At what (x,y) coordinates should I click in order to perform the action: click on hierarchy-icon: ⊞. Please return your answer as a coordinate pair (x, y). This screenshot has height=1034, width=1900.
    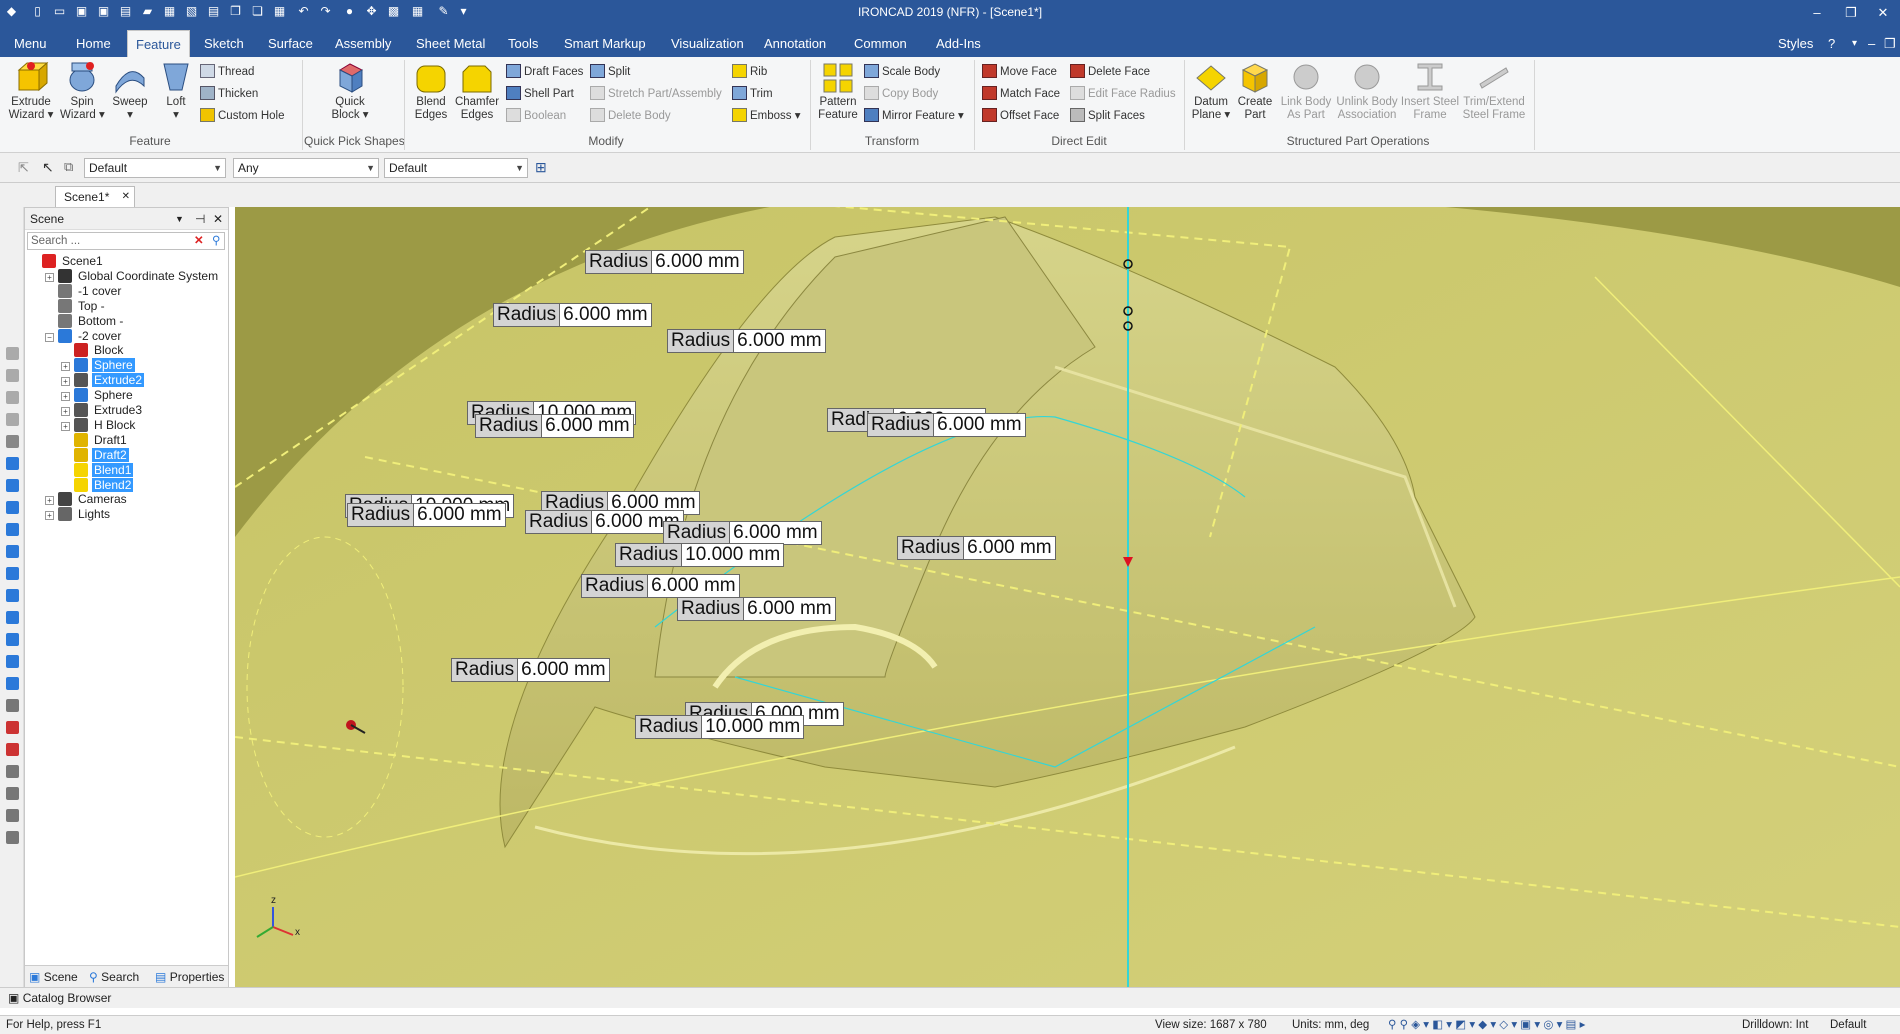
    Looking at the image, I should click on (541, 167).